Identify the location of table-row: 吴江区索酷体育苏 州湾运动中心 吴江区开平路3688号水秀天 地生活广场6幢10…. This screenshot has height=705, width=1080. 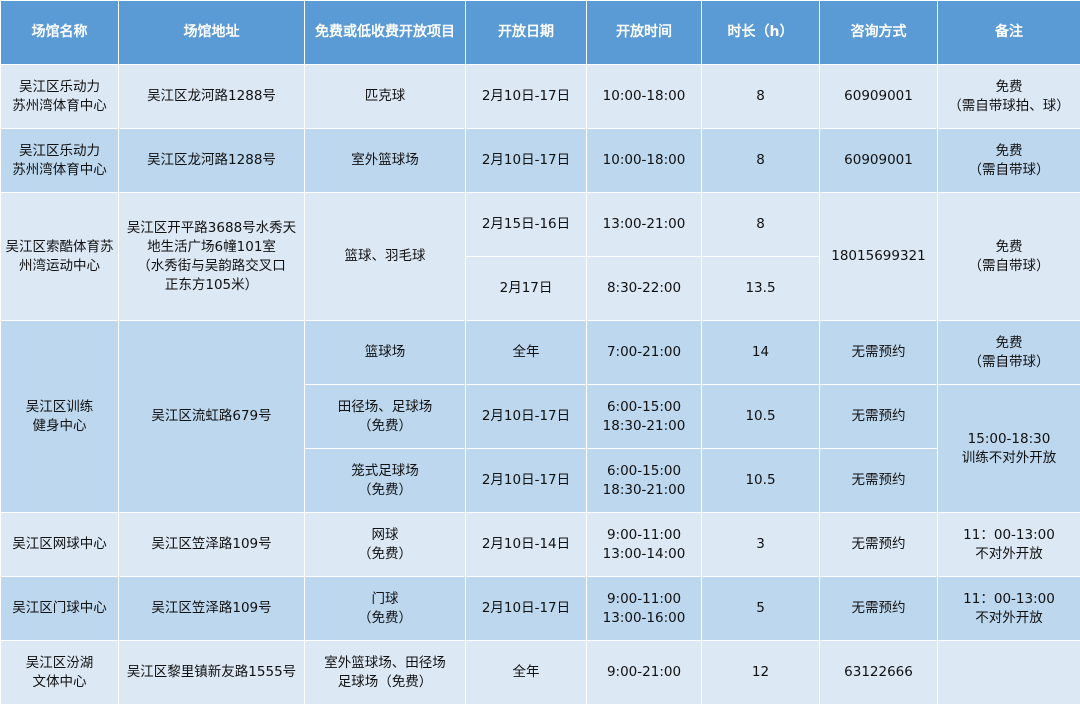
(540, 225).